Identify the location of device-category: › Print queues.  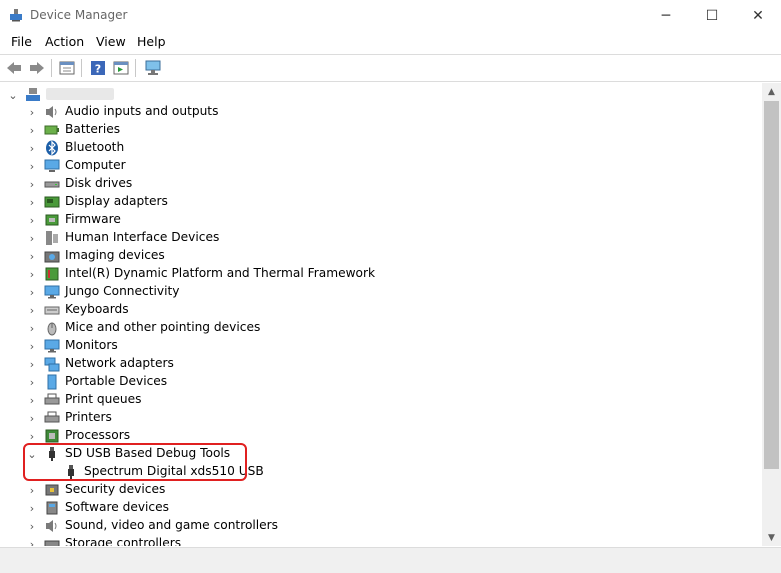
(380, 400).